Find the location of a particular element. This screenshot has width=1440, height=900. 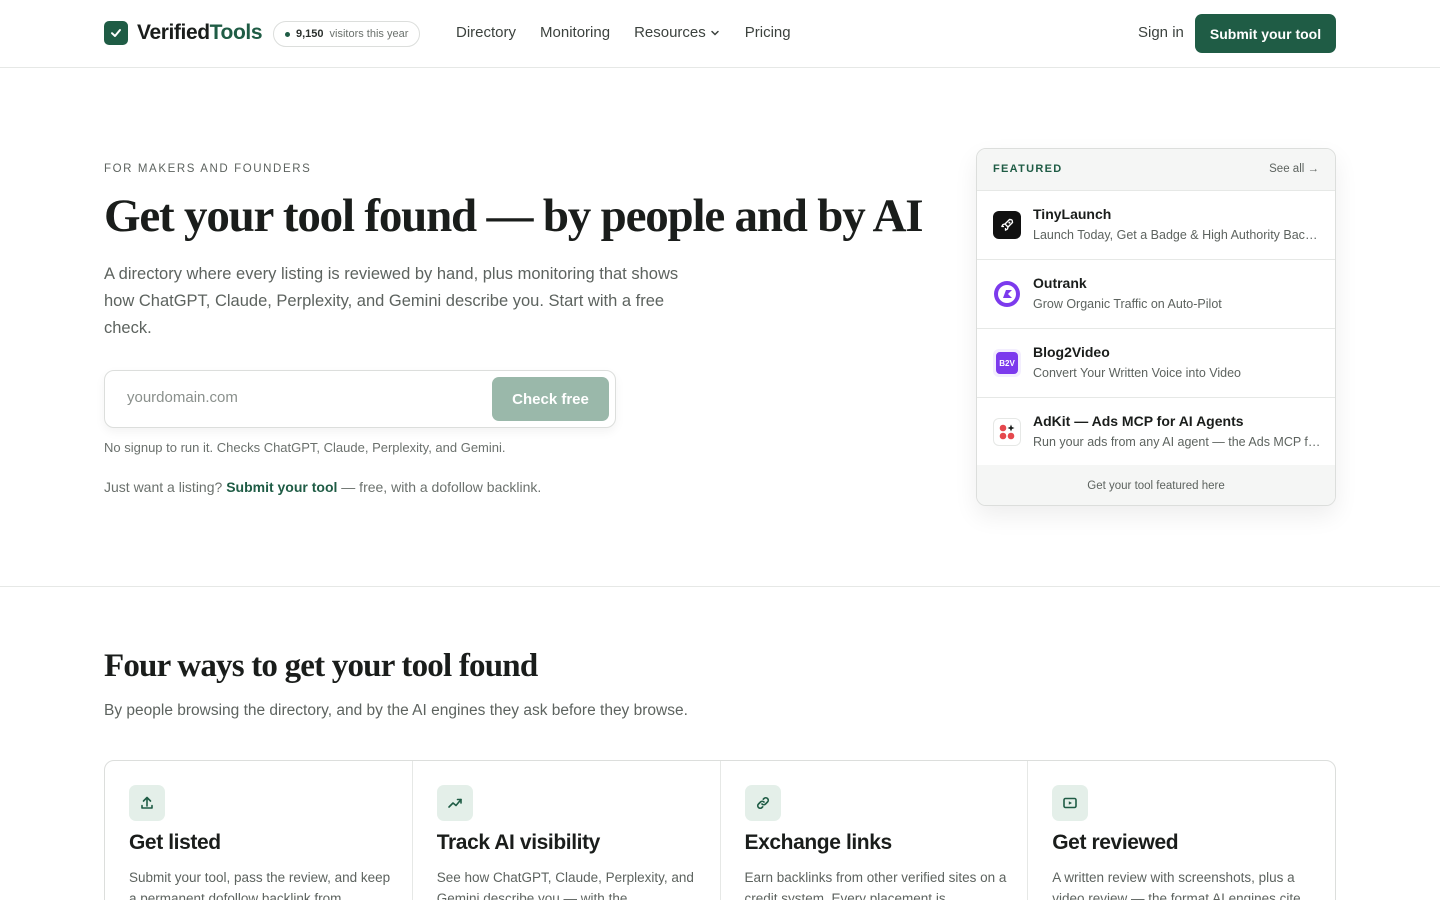

visitor-counter-badge: 9,150 visitors this year is located at coordinates (347, 34).